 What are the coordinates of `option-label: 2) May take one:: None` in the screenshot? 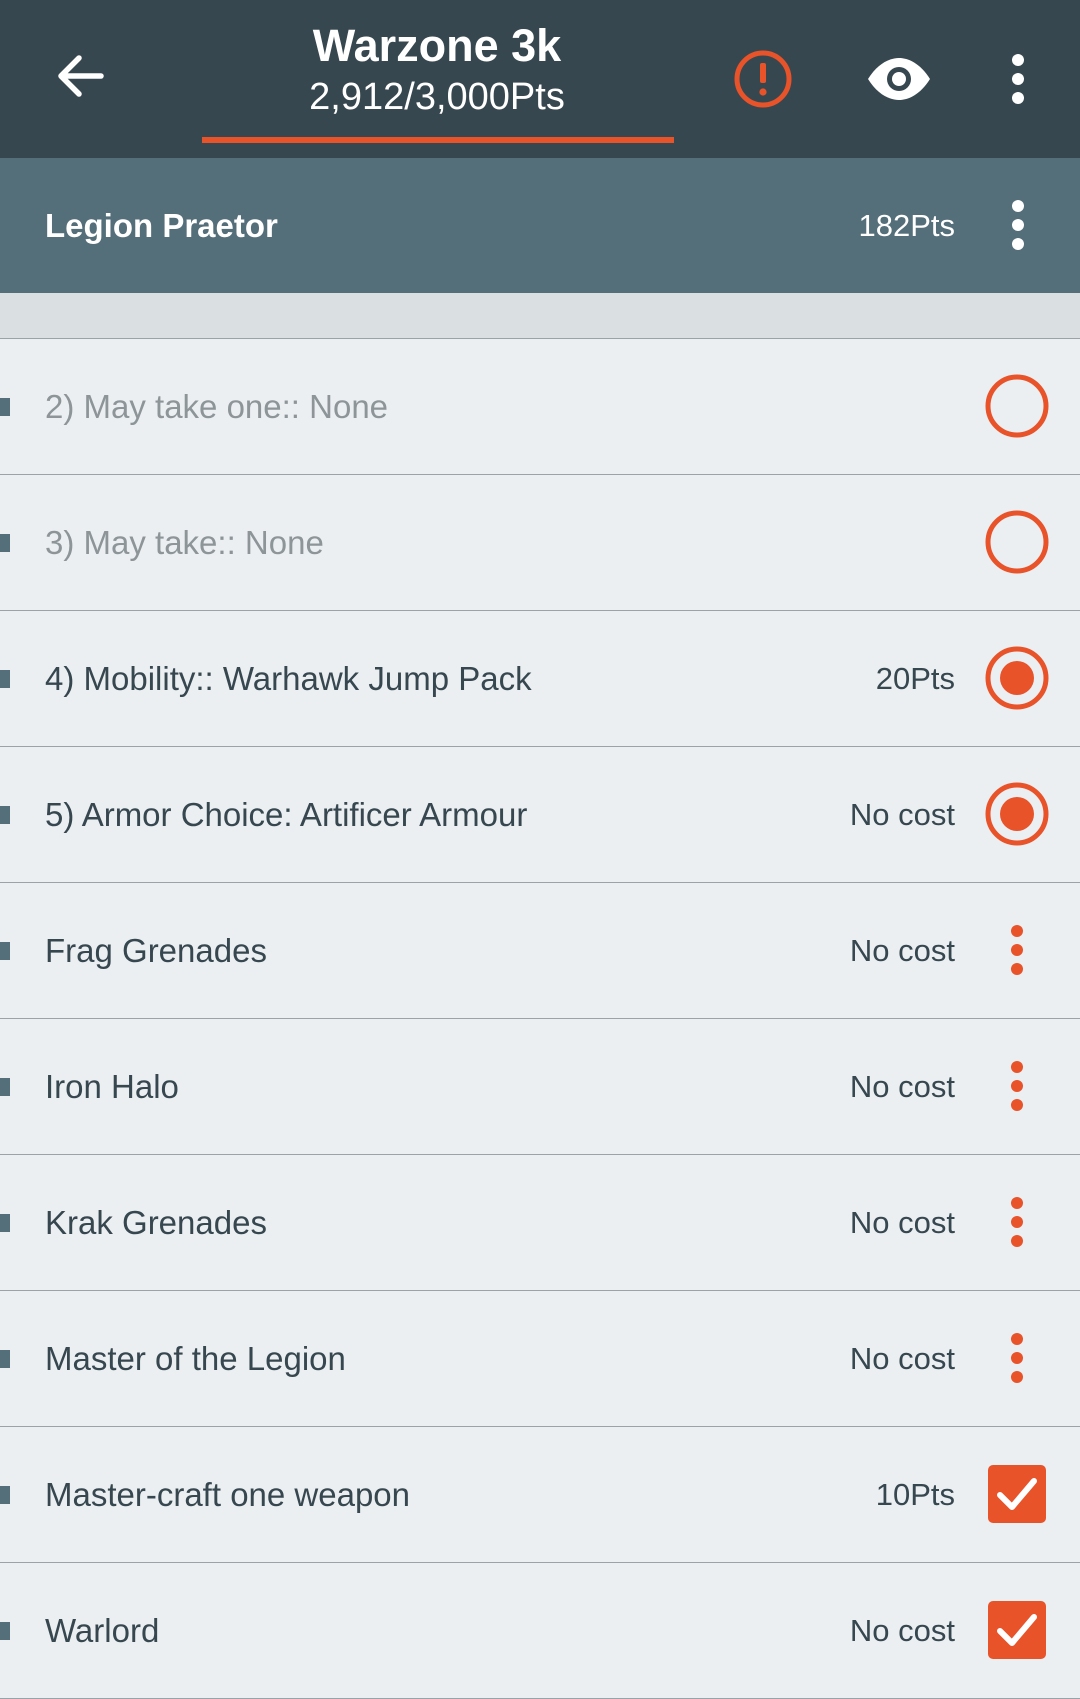 It's located at (217, 406).